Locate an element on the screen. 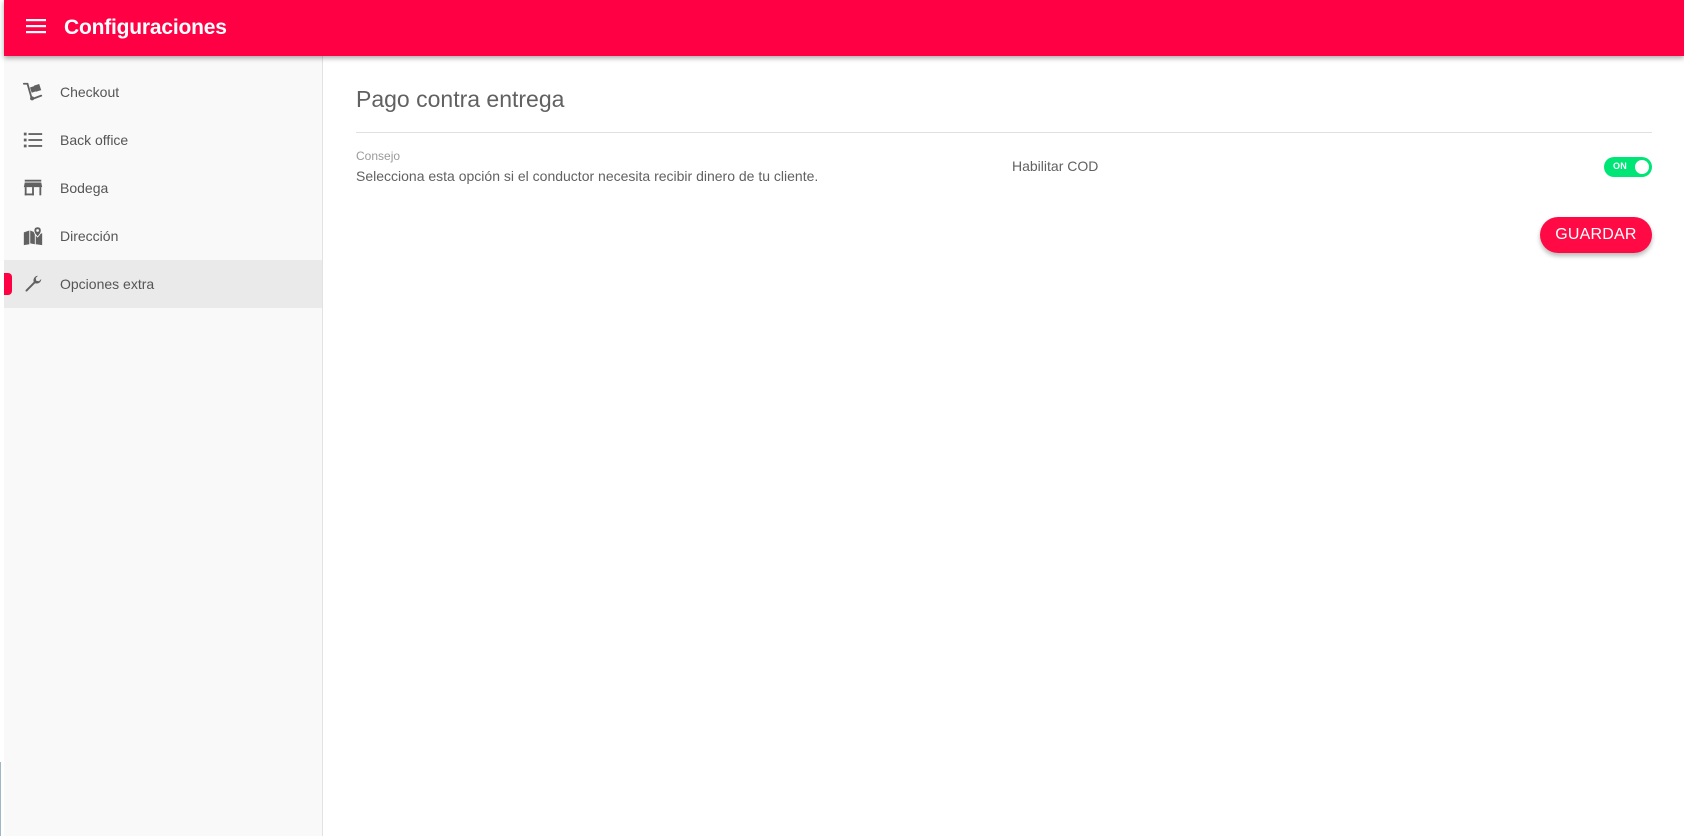  cod-toggle: ON is located at coordinates (1628, 167).